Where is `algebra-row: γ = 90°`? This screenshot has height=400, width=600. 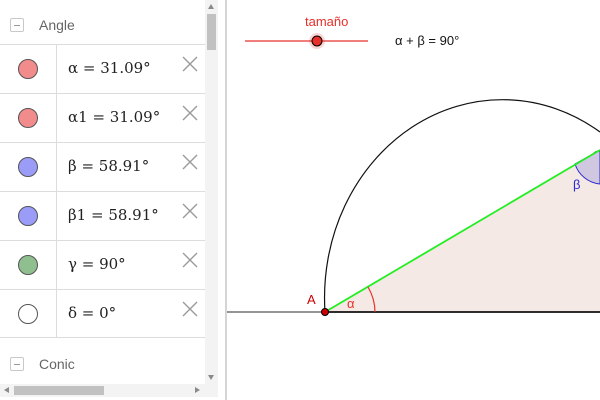 algebra-row: γ = 90° is located at coordinates (102, 264).